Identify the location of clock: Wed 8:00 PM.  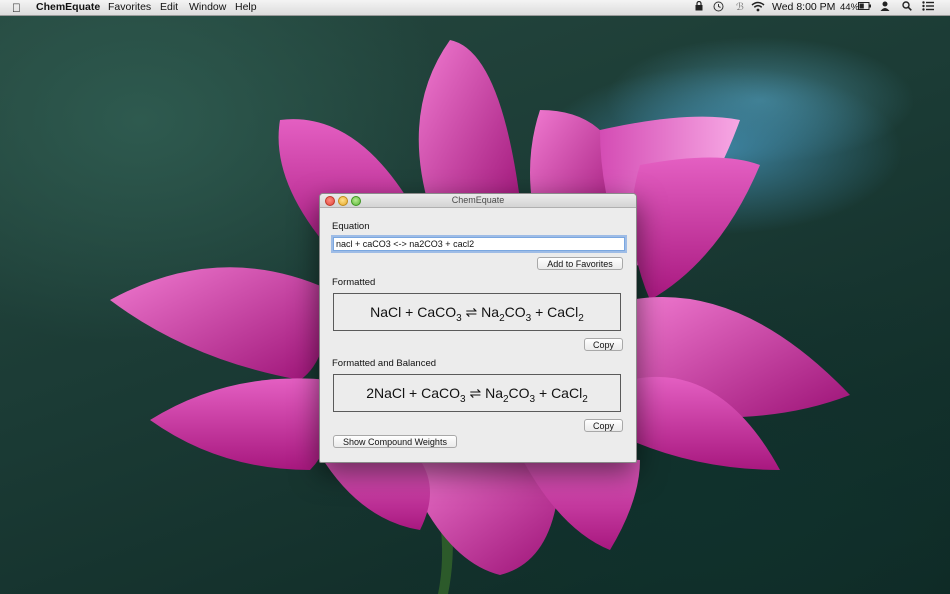
(803, 7).